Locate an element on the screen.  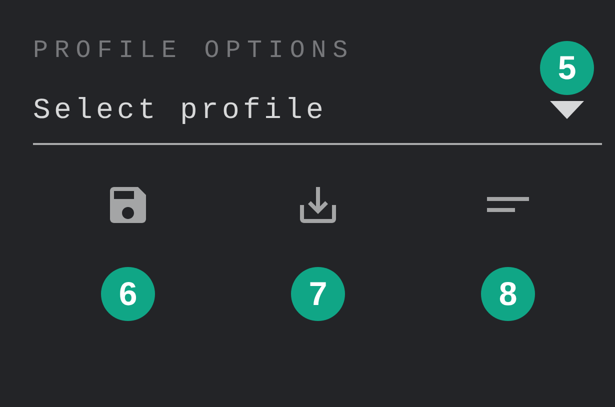
section-title: PROFILE OPTIONS is located at coordinates (193, 51).